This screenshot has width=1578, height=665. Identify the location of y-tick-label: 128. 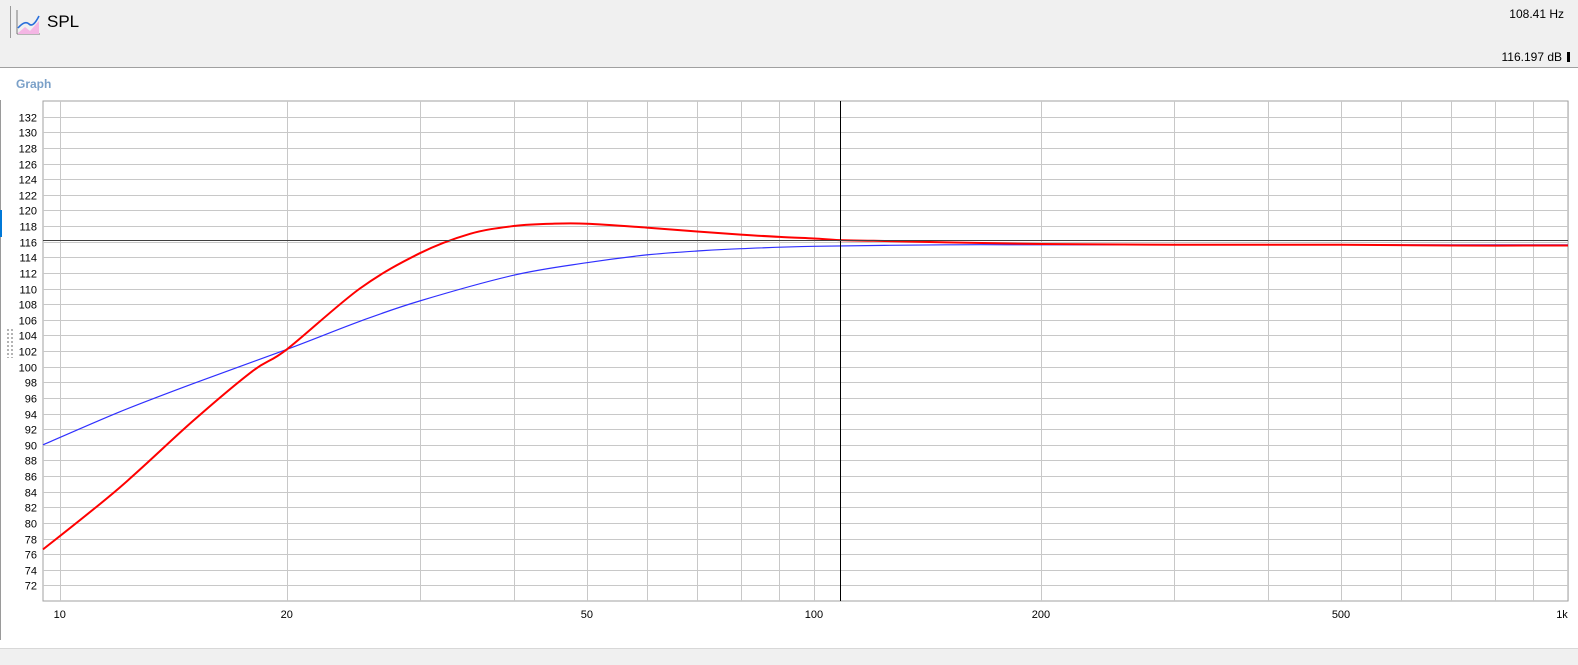
(28, 150).